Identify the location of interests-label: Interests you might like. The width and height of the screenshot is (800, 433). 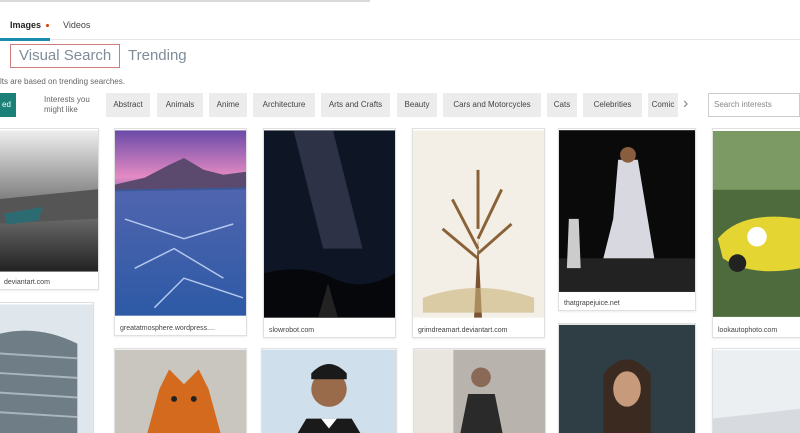
(67, 104).